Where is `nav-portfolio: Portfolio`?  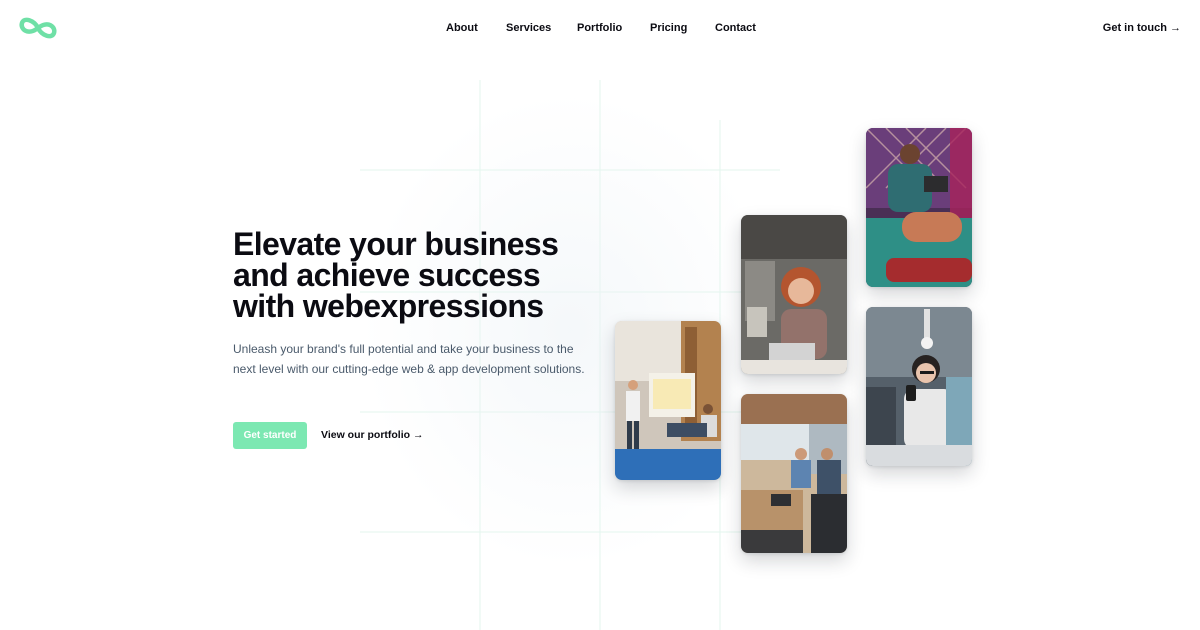 nav-portfolio: Portfolio is located at coordinates (599, 28).